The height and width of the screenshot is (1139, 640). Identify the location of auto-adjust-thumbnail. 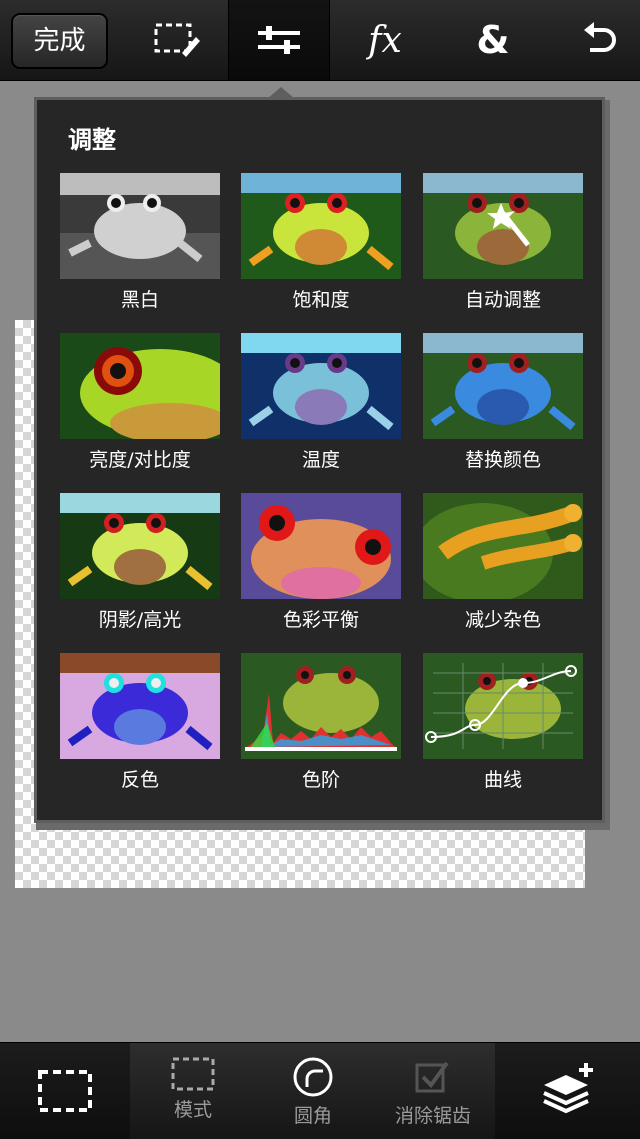
(503, 226).